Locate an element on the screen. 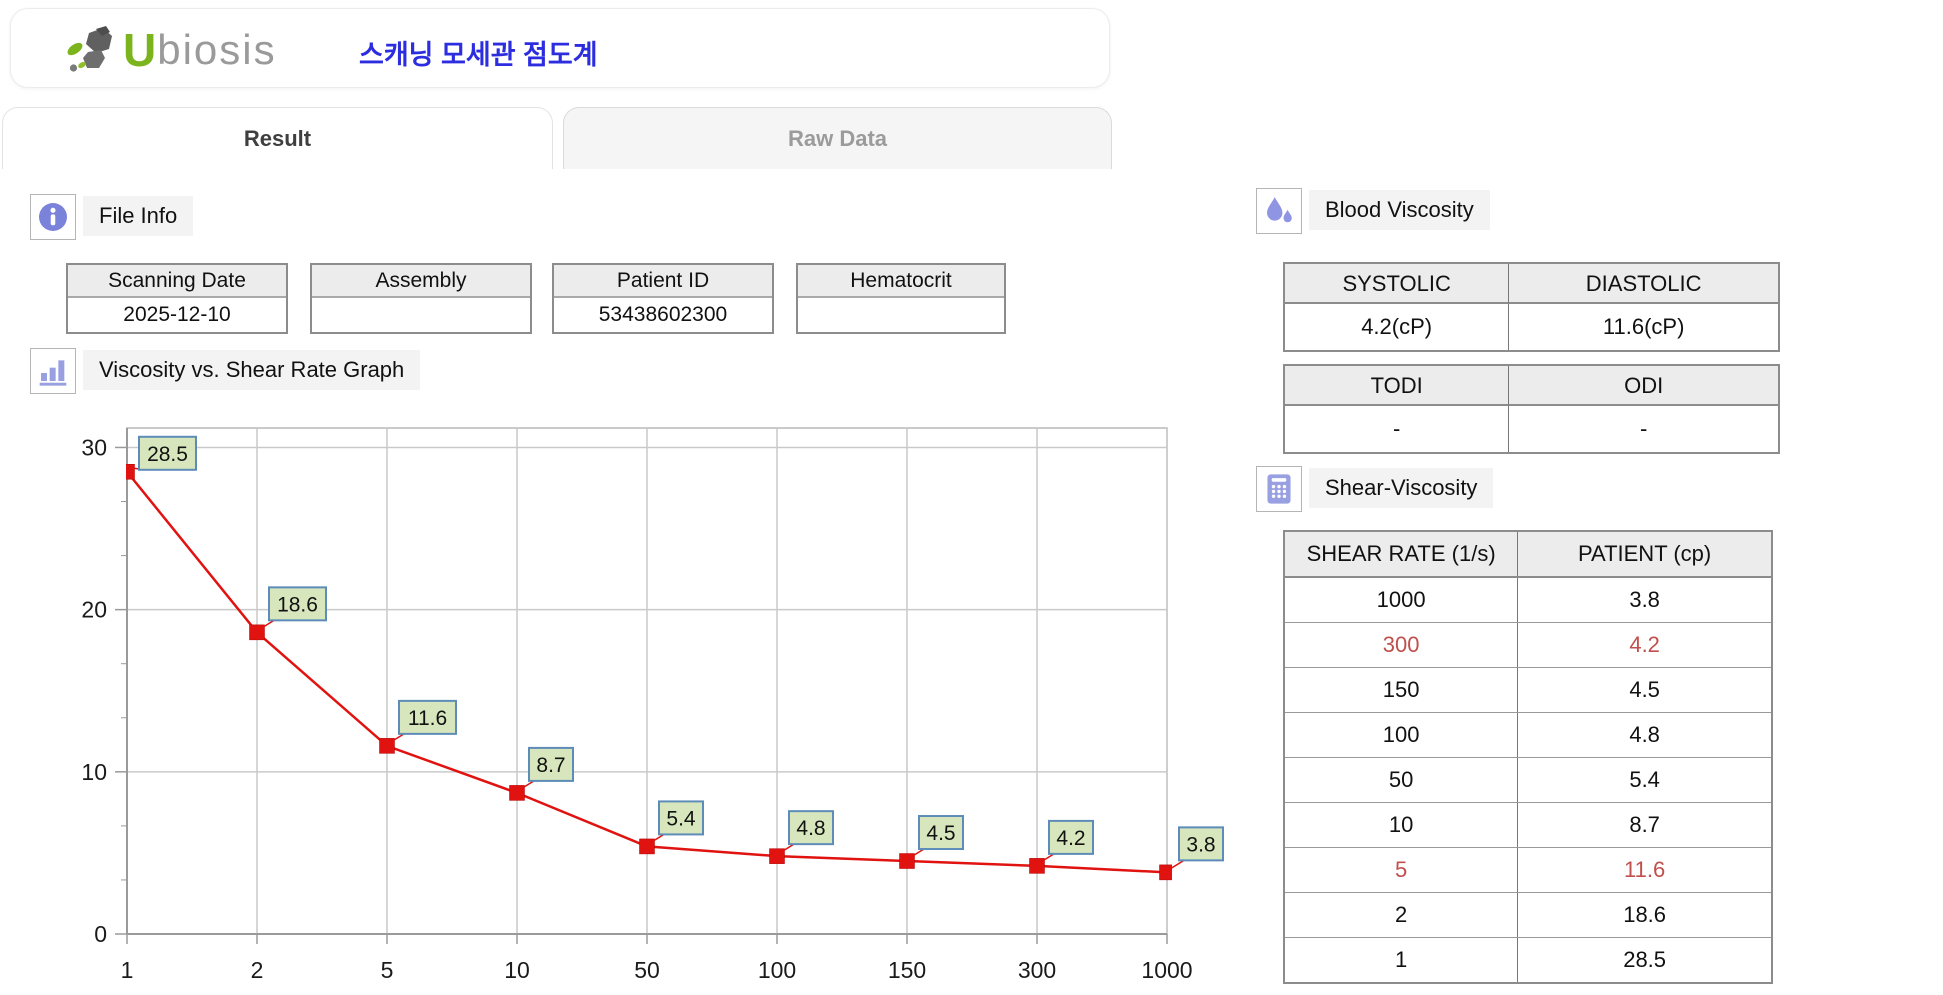 The image size is (1943, 995). assembly-value is located at coordinates (421, 315).